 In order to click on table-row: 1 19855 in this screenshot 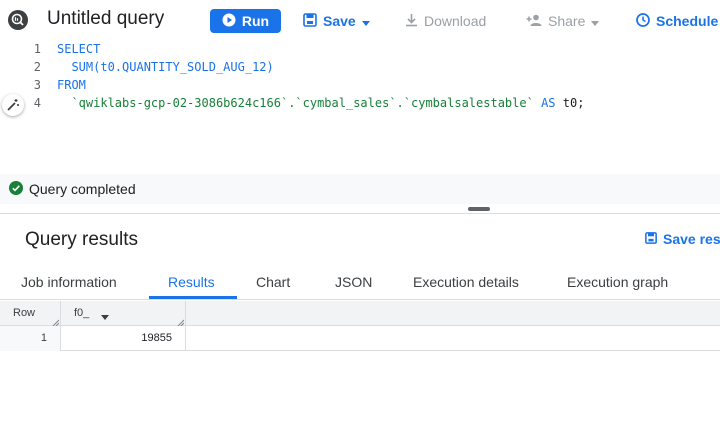, I will do `click(360, 338)`.